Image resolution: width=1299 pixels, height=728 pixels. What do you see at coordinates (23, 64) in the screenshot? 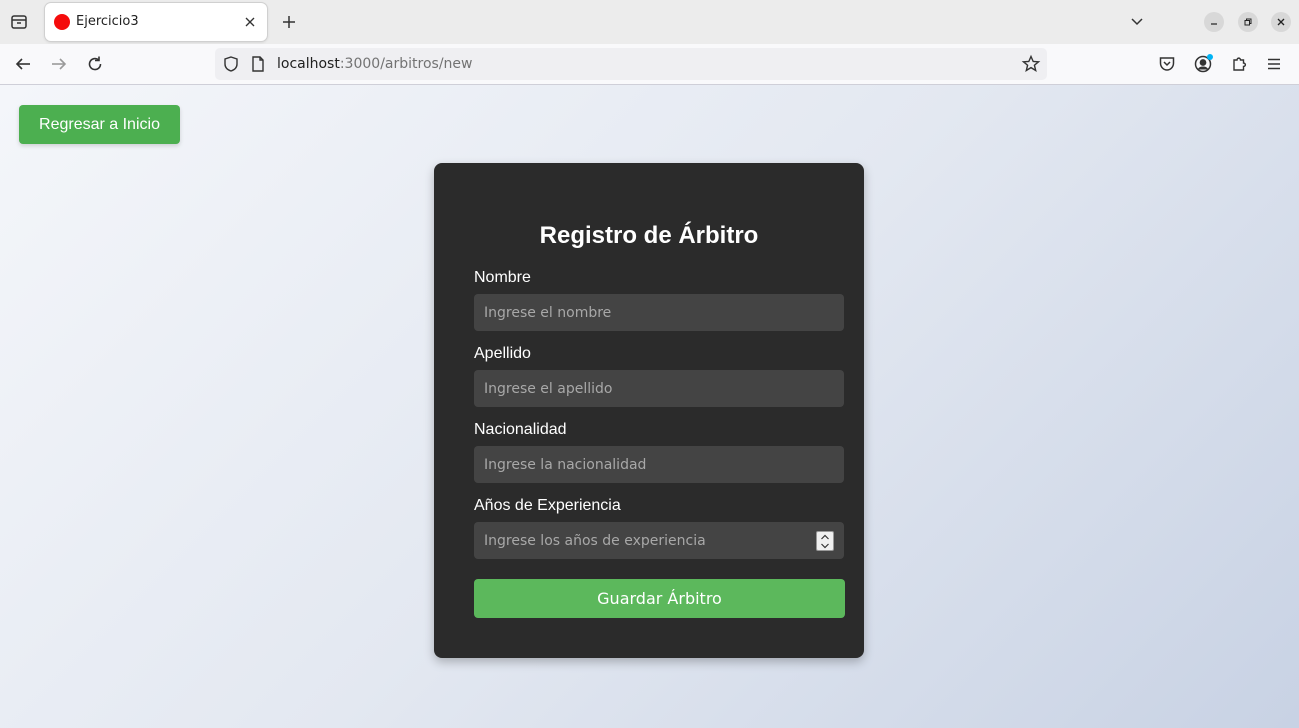
I see `back-arrow-icon` at bounding box center [23, 64].